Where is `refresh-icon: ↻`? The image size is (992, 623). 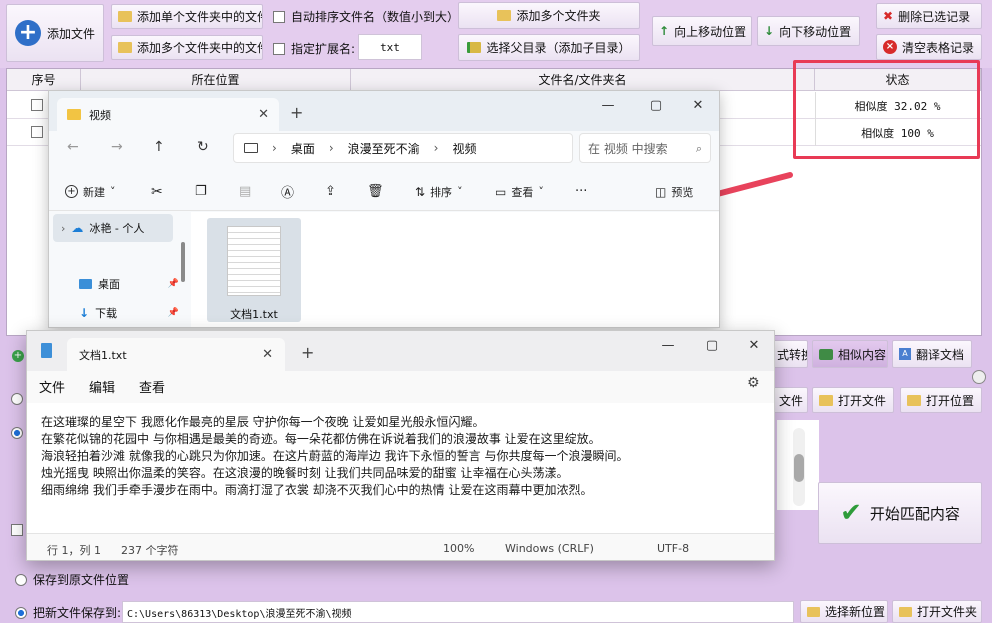 refresh-icon: ↻ is located at coordinates (203, 147).